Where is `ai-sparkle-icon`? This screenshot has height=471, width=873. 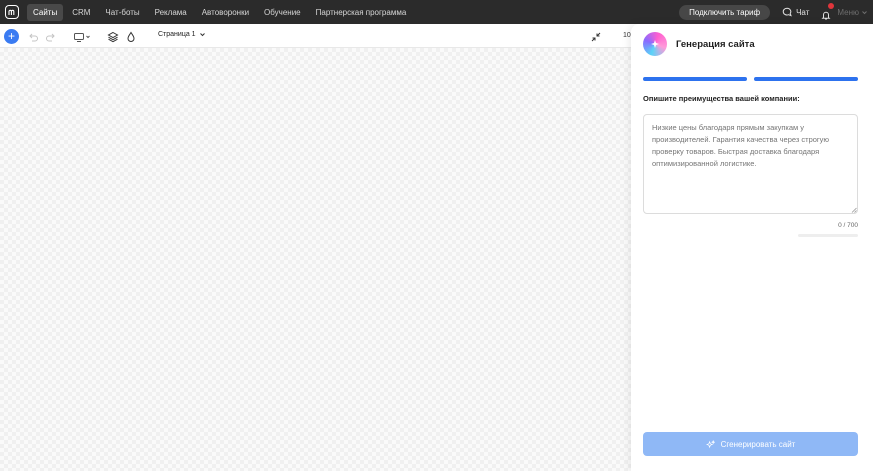 ai-sparkle-icon is located at coordinates (655, 44).